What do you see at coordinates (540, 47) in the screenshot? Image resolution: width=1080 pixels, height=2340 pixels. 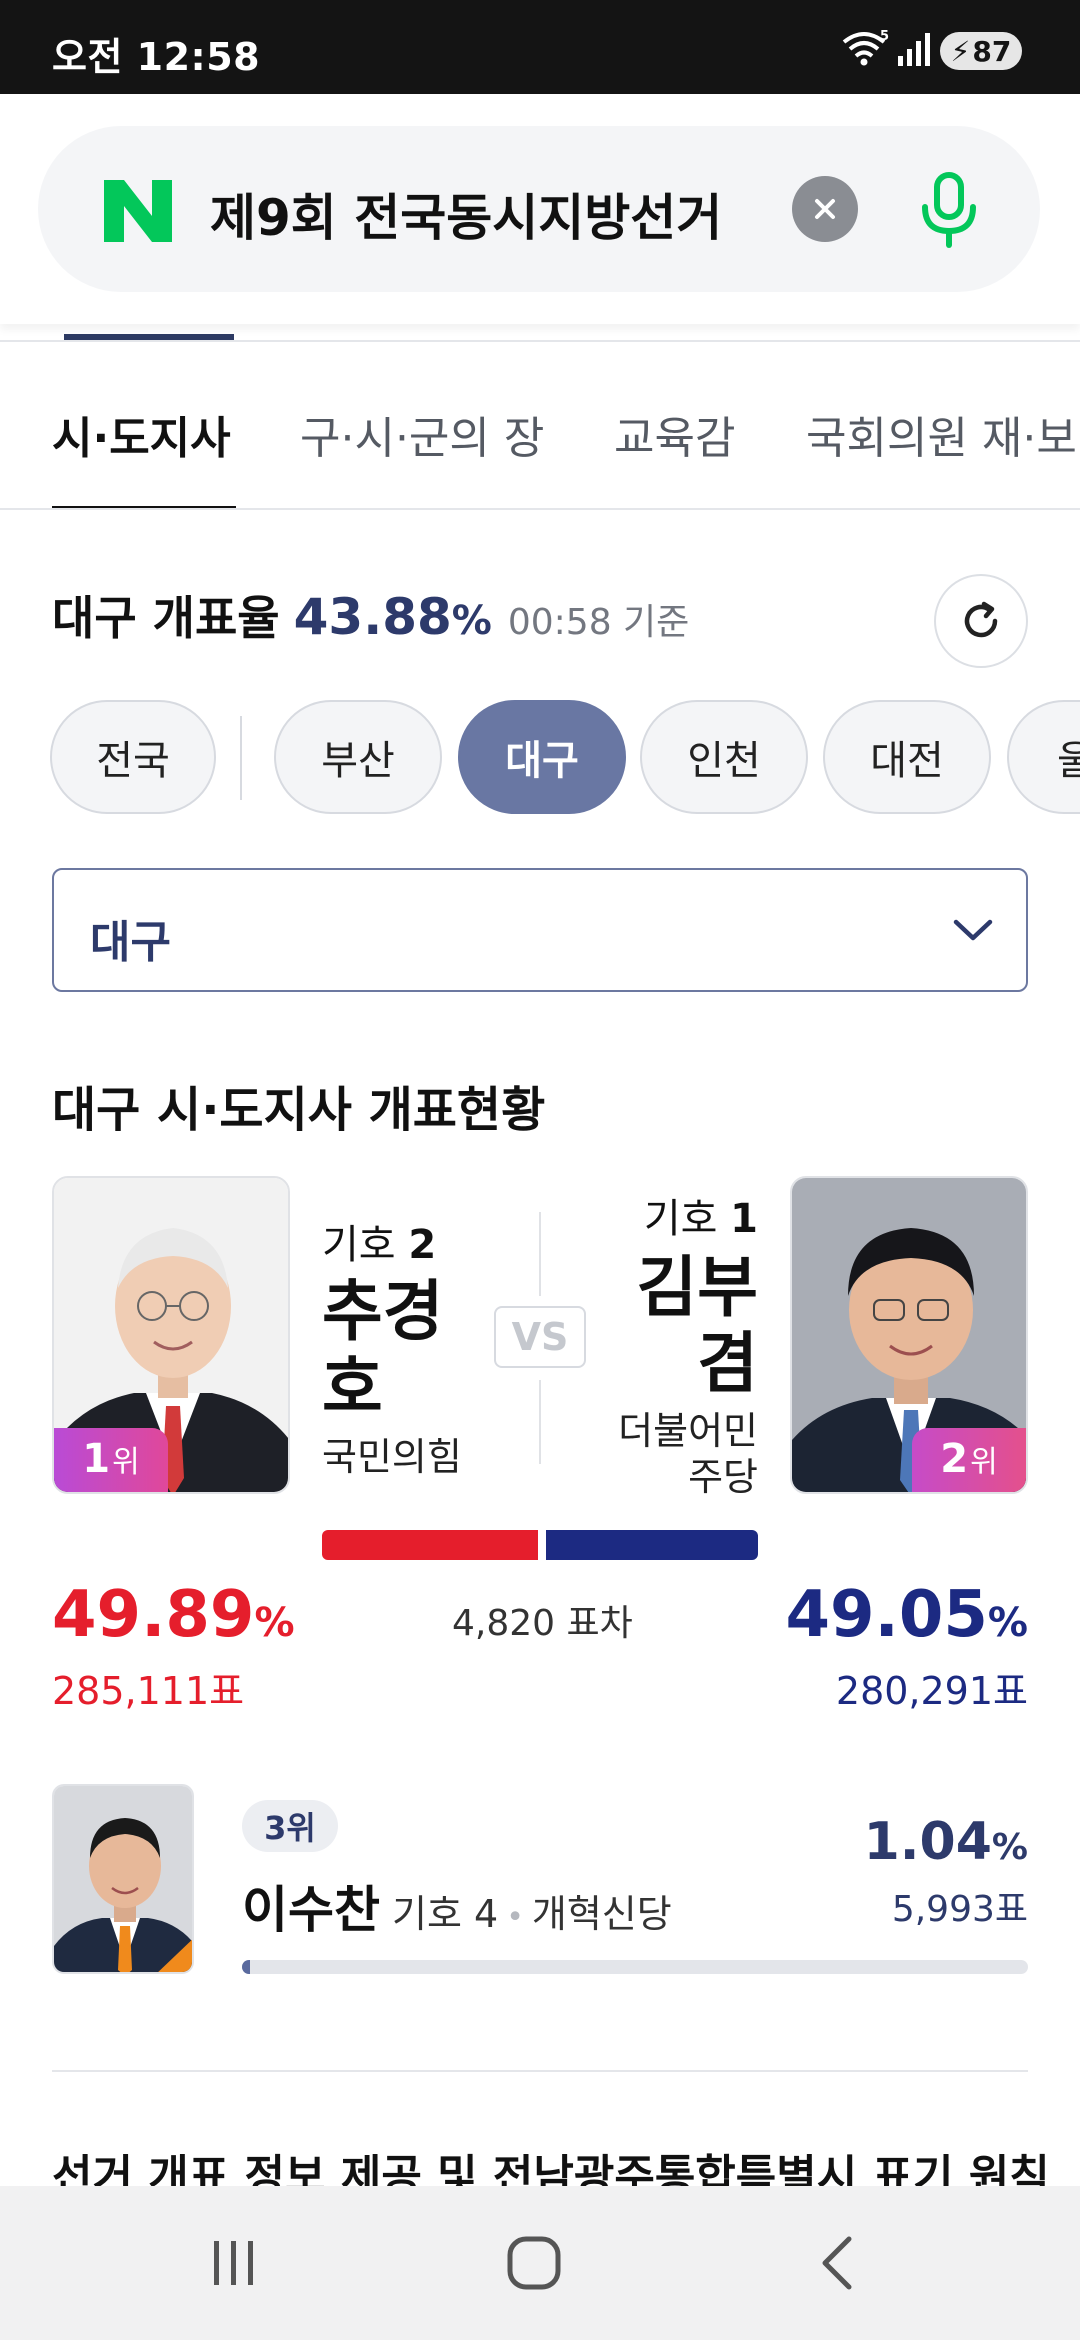 I see `status-bar: 오전 12:58 5 ⚡ 87` at bounding box center [540, 47].